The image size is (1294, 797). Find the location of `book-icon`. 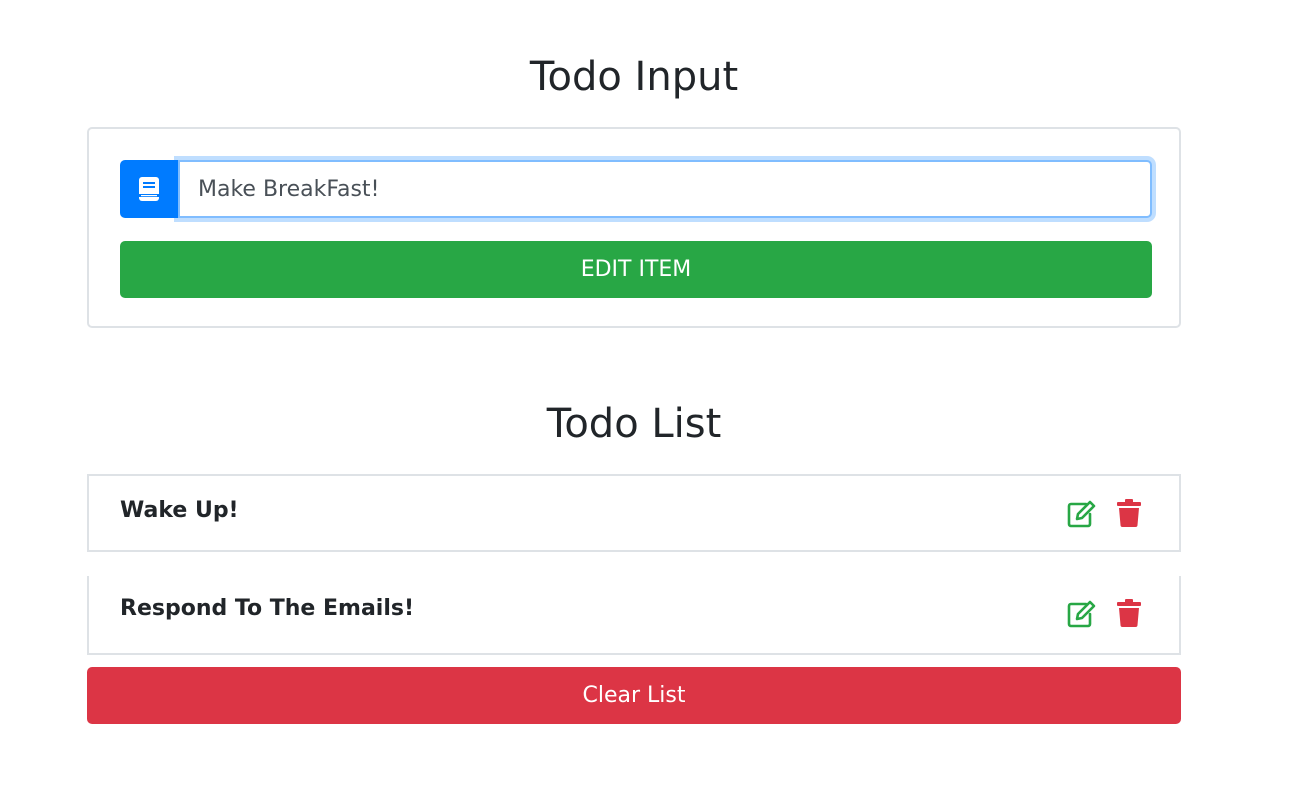

book-icon is located at coordinates (149, 189).